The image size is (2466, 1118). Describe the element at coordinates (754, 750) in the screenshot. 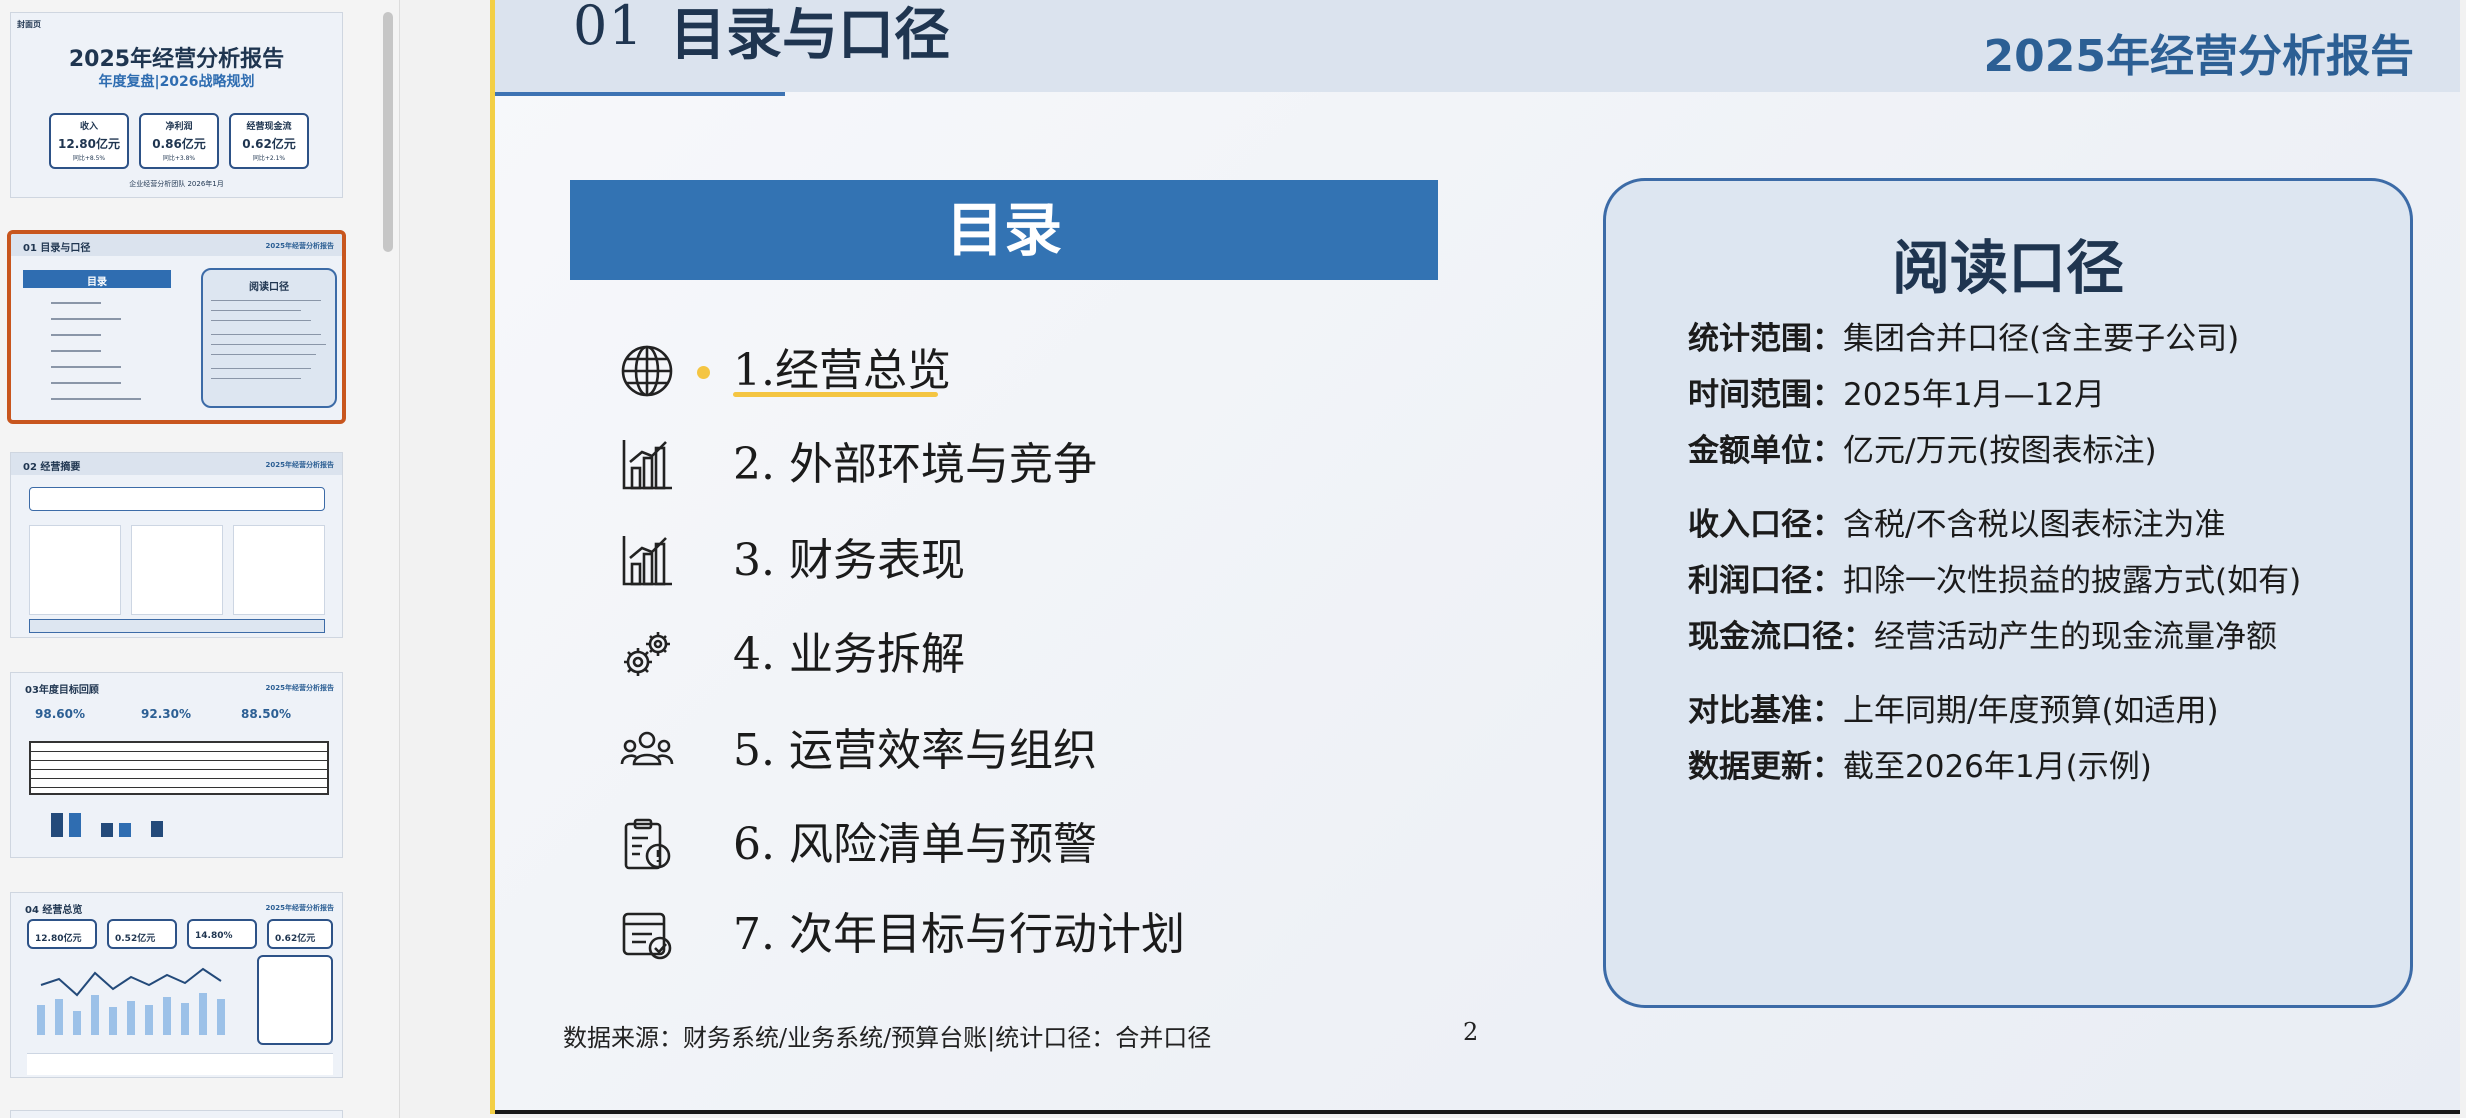

I see `toc-item-number: 5.` at that location.